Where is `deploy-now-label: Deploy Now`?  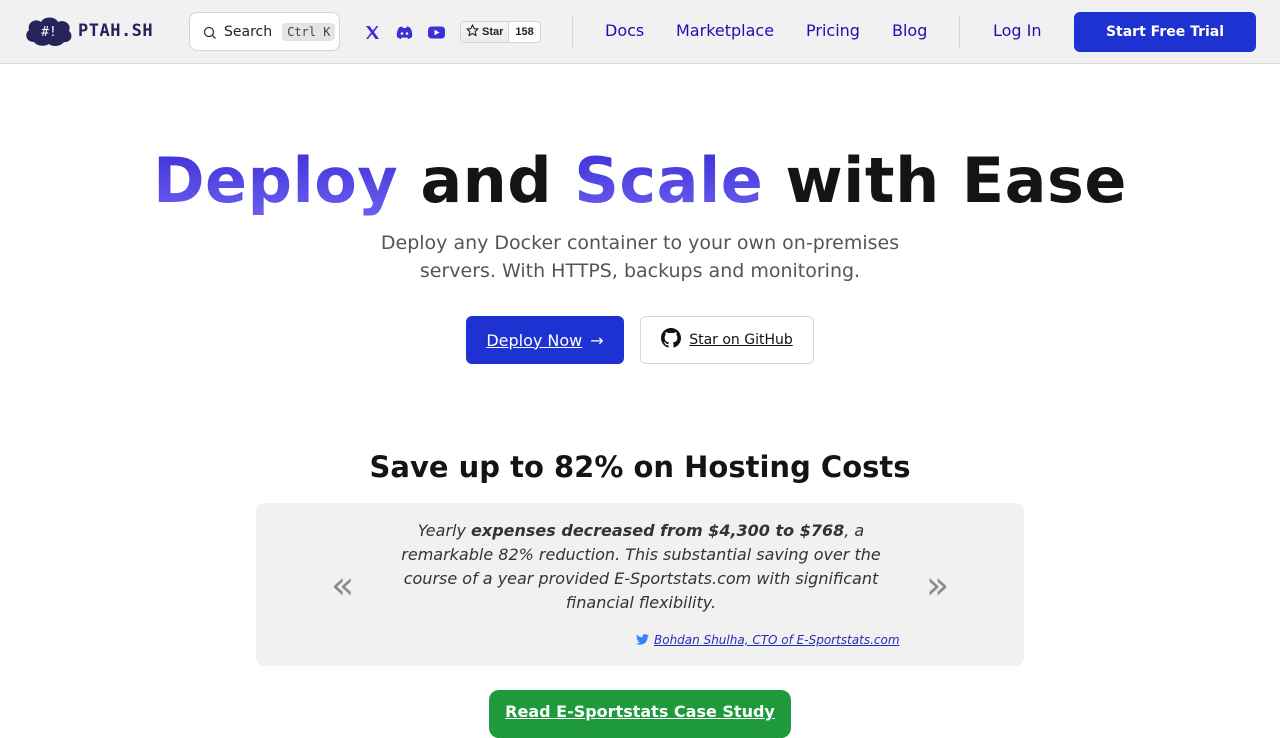 deploy-now-label: Deploy Now is located at coordinates (534, 340).